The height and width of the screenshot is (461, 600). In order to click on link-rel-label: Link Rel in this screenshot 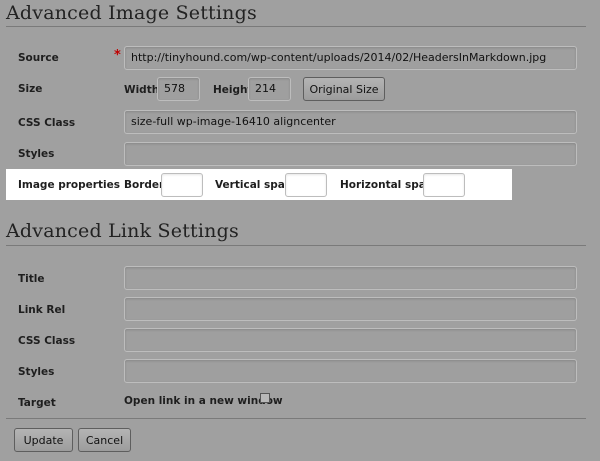, I will do `click(42, 310)`.